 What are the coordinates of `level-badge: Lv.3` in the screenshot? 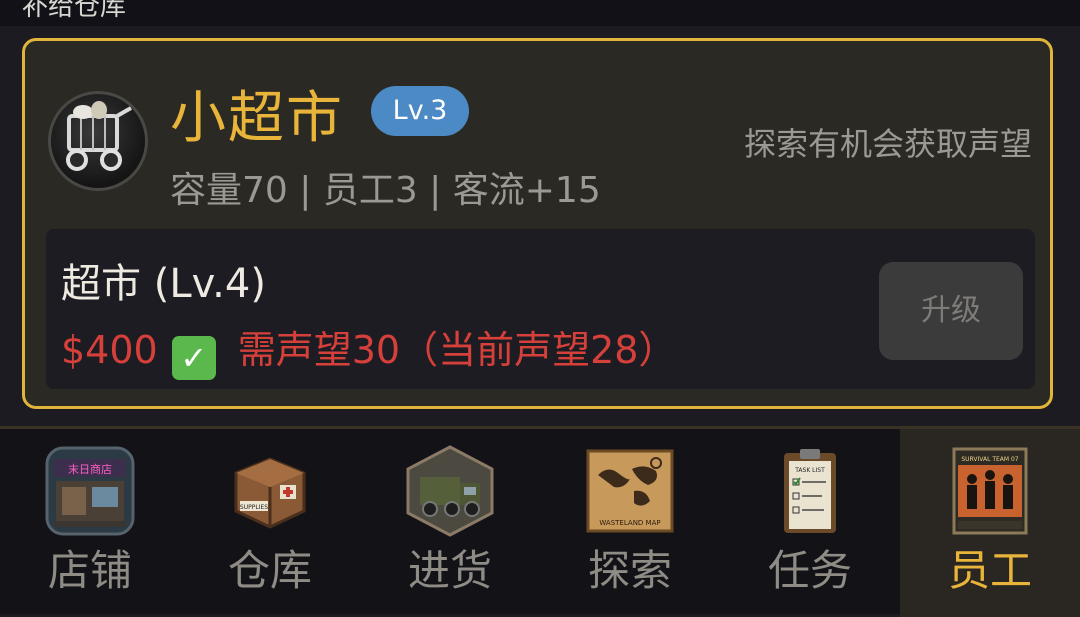 It's located at (420, 111).